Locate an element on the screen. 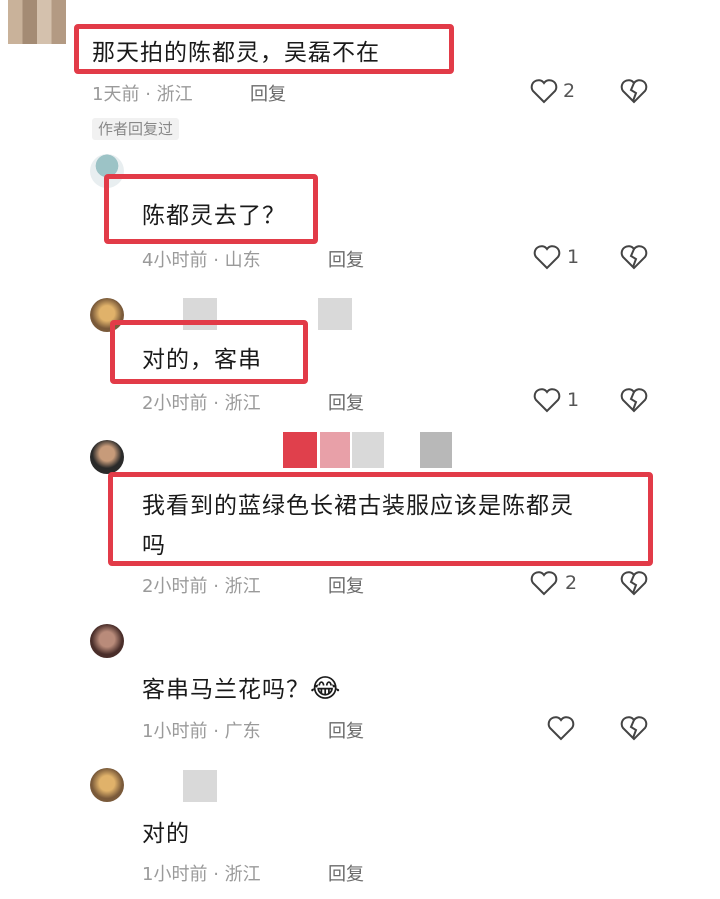 This screenshot has height=899, width=720. comment-meta: 1小时前 · 广东 is located at coordinates (201, 730).